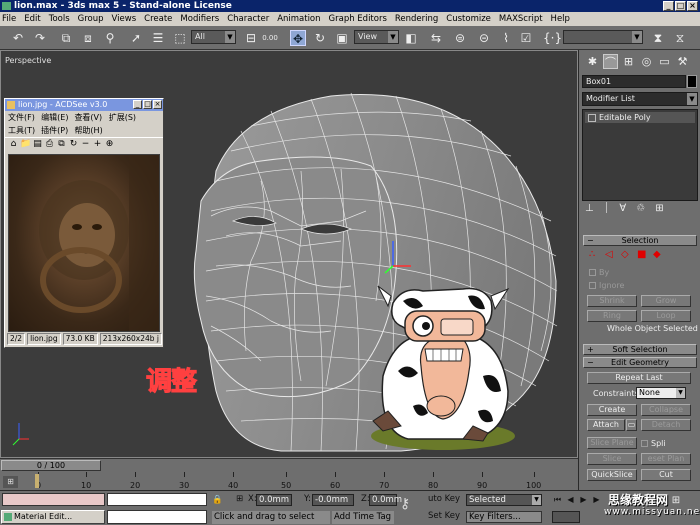 The height and width of the screenshot is (525, 700). Describe the element at coordinates (594, 255) in the screenshot. I see `vertex-icon: ∴` at that location.